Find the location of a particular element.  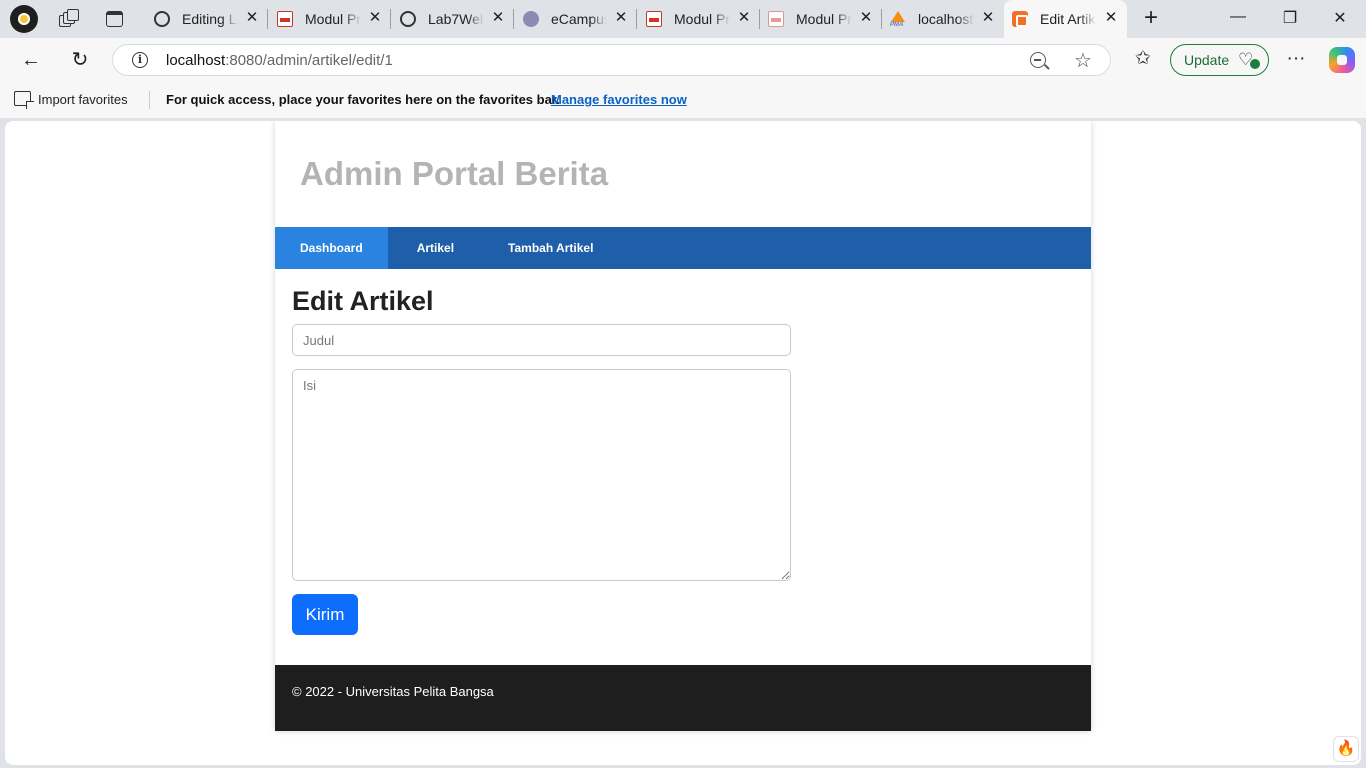

browser-tab-active: Edit Artik ✕ is located at coordinates (1065, 19).